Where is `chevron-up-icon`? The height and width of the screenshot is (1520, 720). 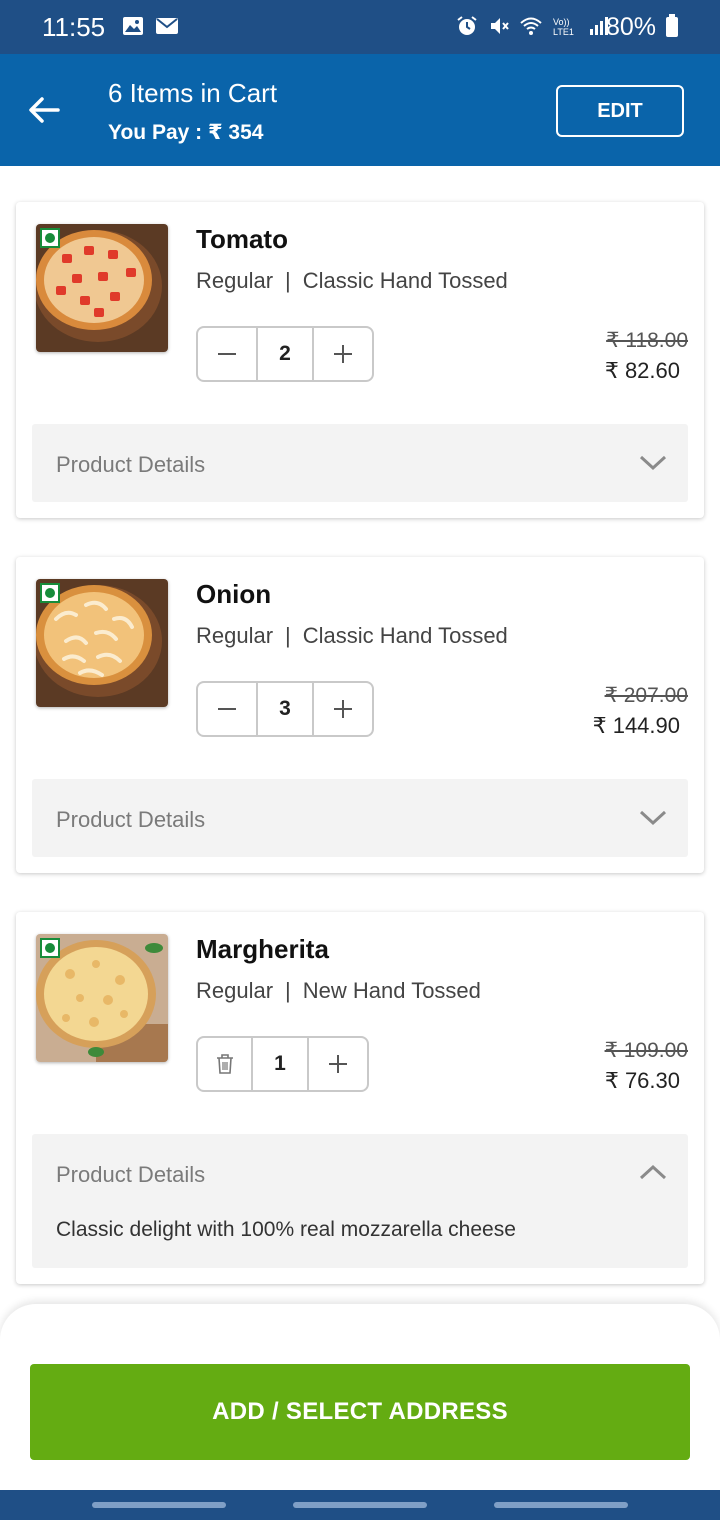 chevron-up-icon is located at coordinates (653, 1172).